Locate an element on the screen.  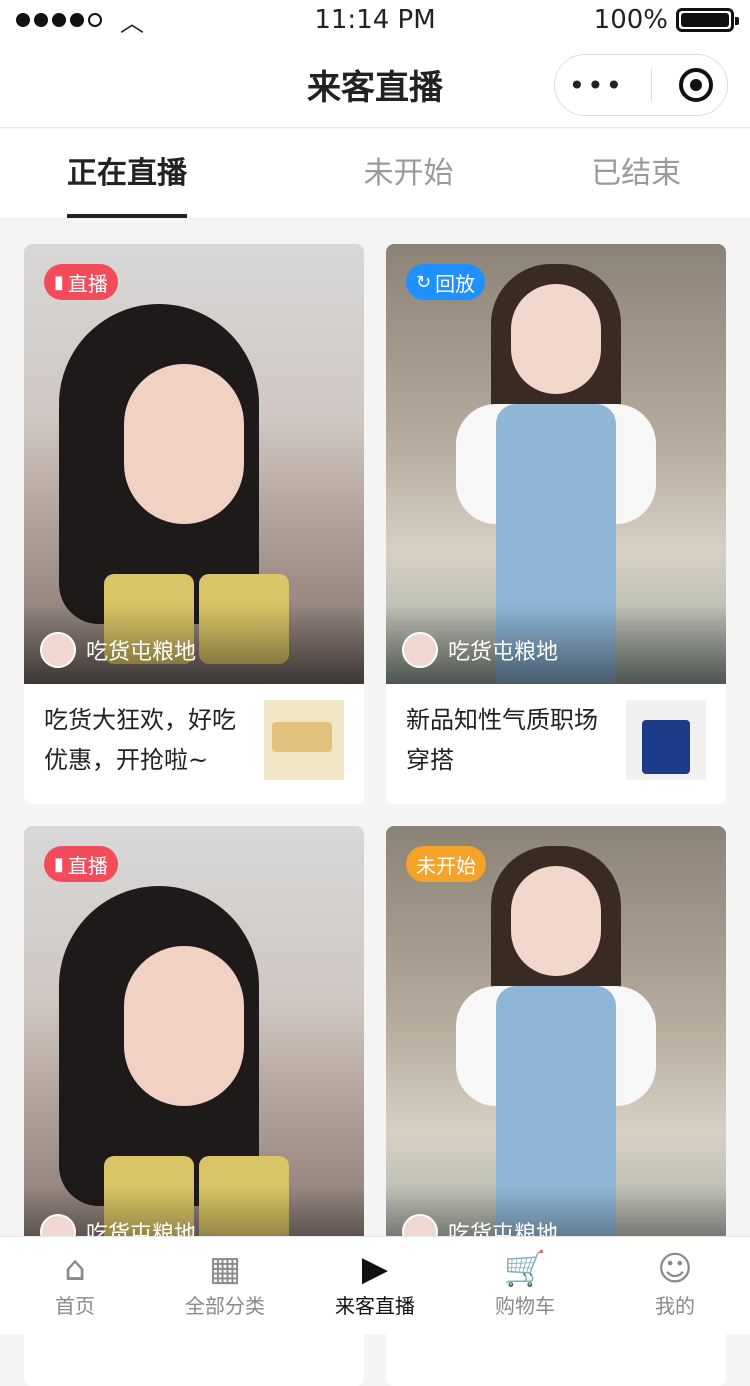
card-info: 新品知性气质职场穿搭 is located at coordinates (556, 740).